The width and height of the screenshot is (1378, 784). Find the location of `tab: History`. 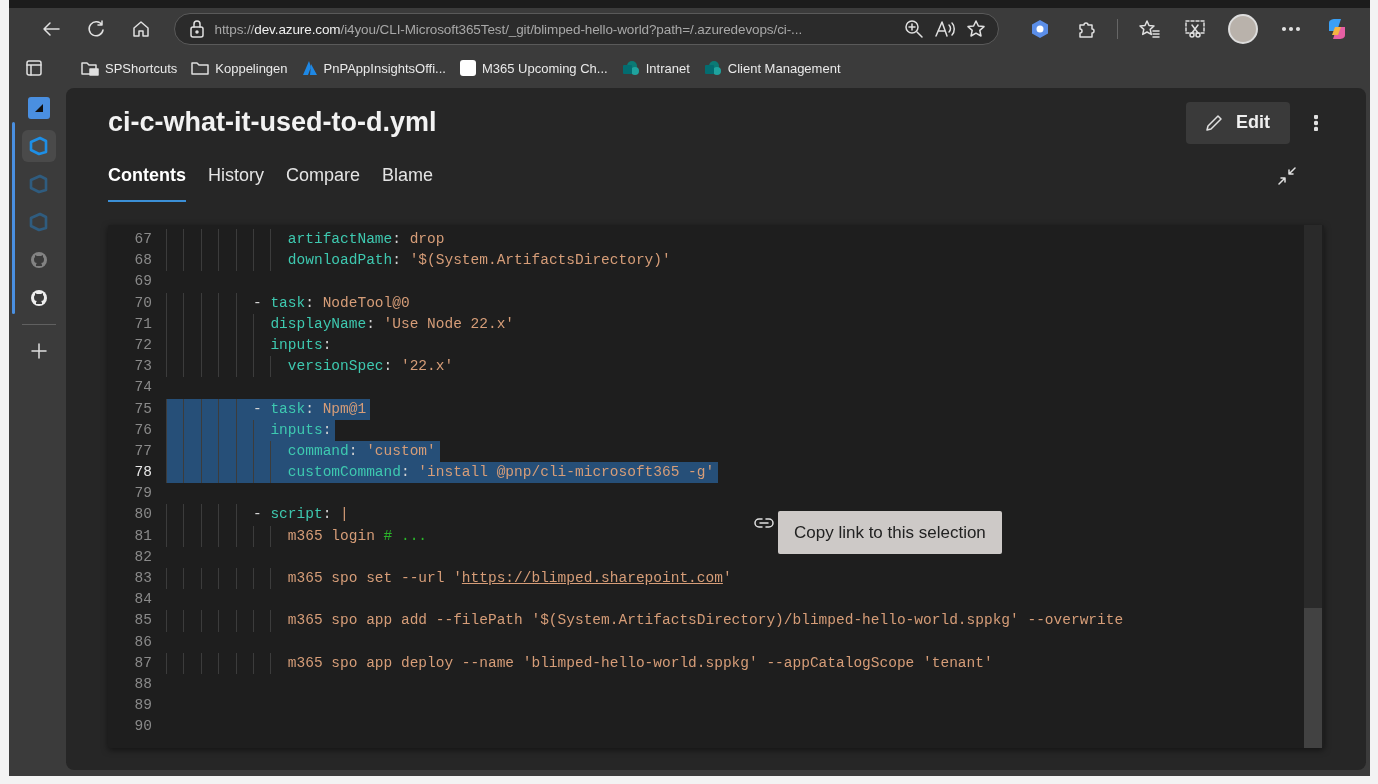

tab: History is located at coordinates (236, 179).